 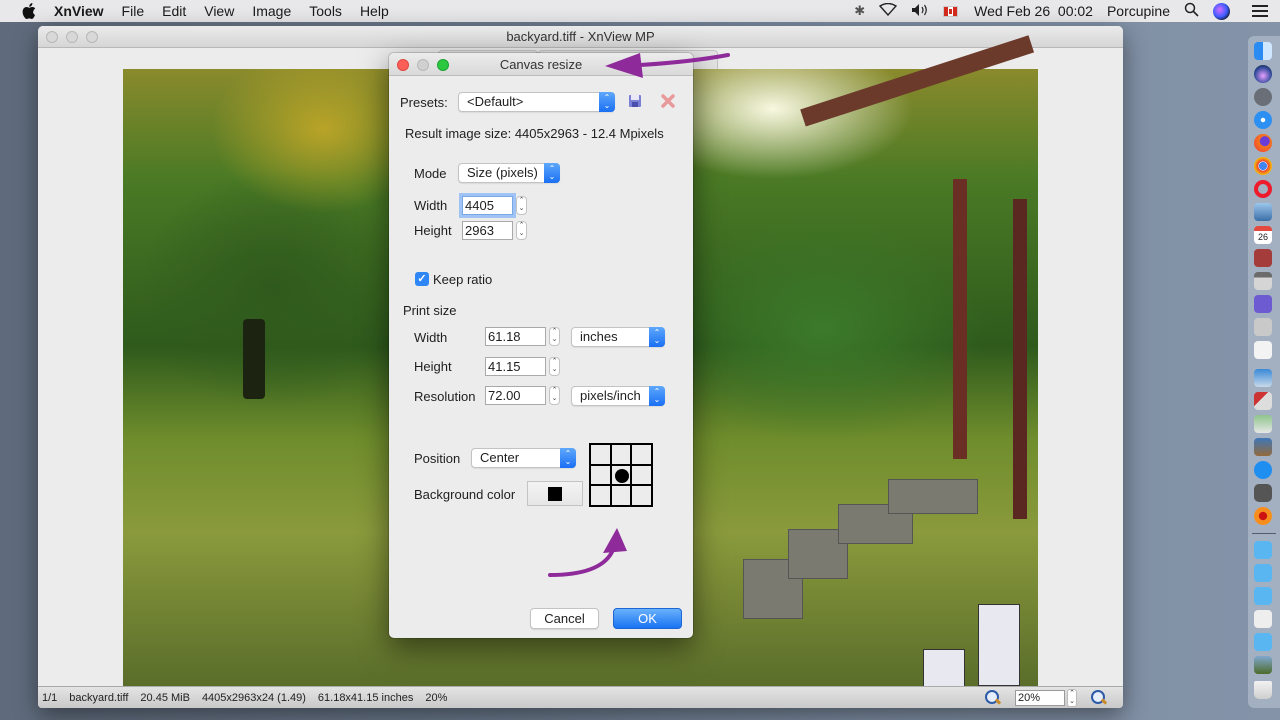 What do you see at coordinates (515, 395) in the screenshot?
I see `resolution-field: 72.00` at bounding box center [515, 395].